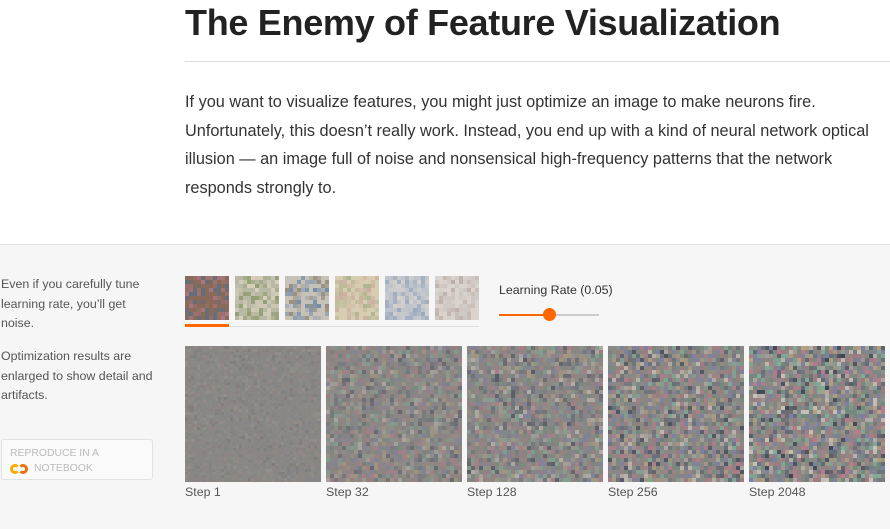 This screenshot has height=529, width=890. I want to click on step-result: Step 32, so click(394, 422).